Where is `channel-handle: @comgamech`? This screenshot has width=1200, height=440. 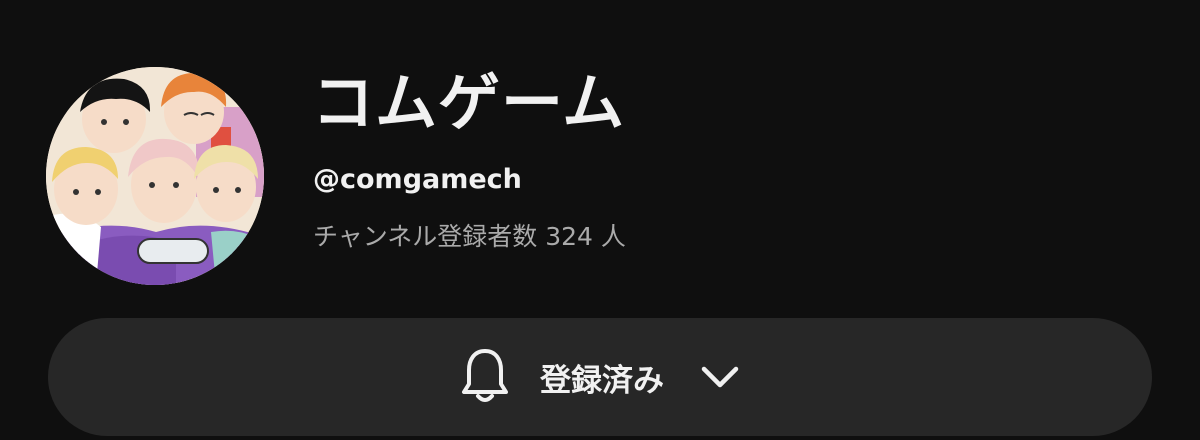
channel-handle: @comgamech is located at coordinates (417, 179).